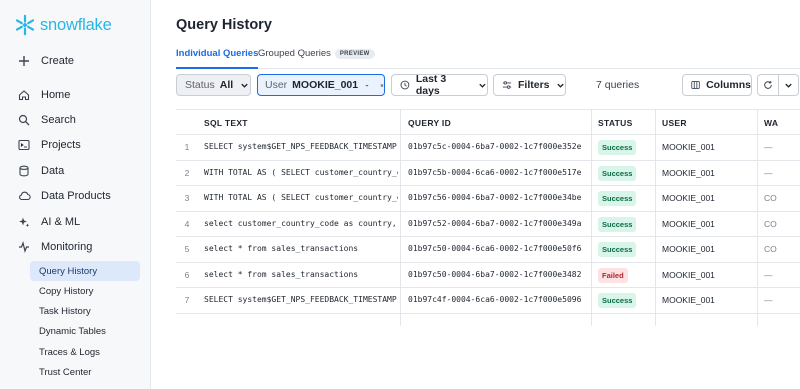 Image resolution: width=800 pixels, height=389 pixels. I want to click on table-row-partial, so click(488, 319).